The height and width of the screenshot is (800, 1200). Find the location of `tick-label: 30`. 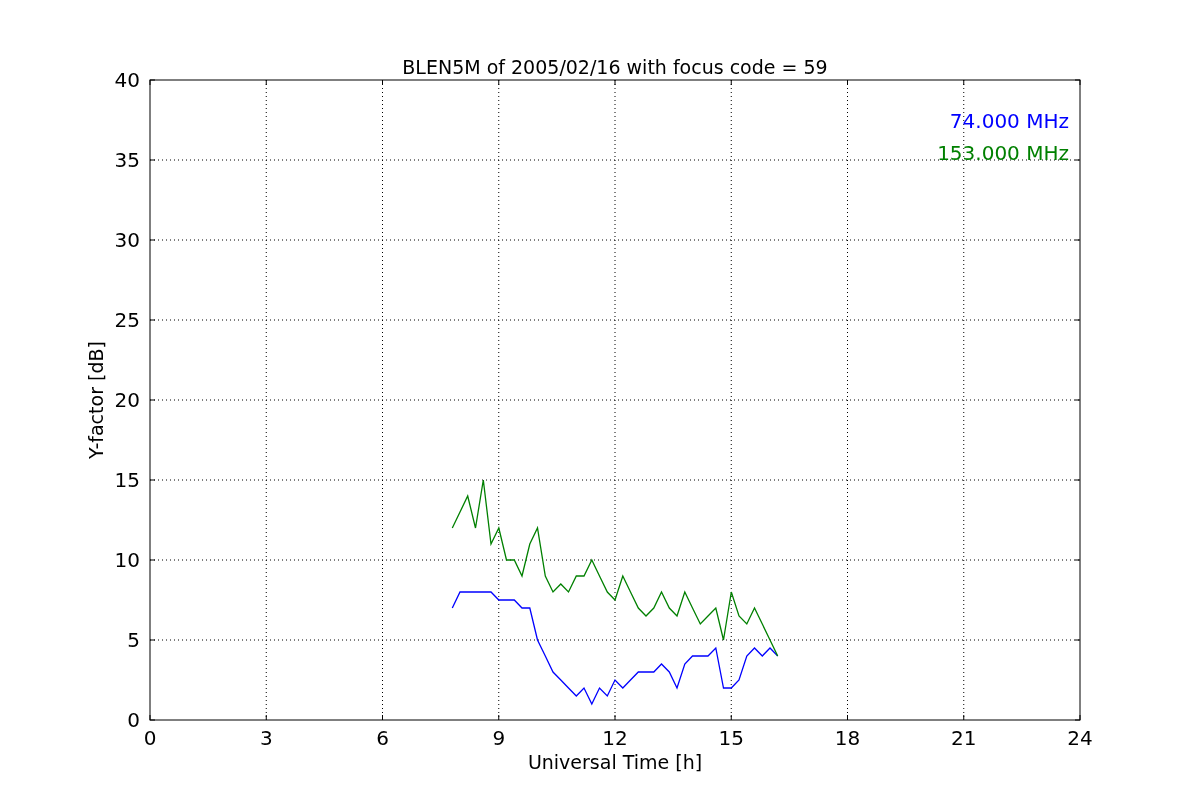

tick-label: 30 is located at coordinates (127, 240).